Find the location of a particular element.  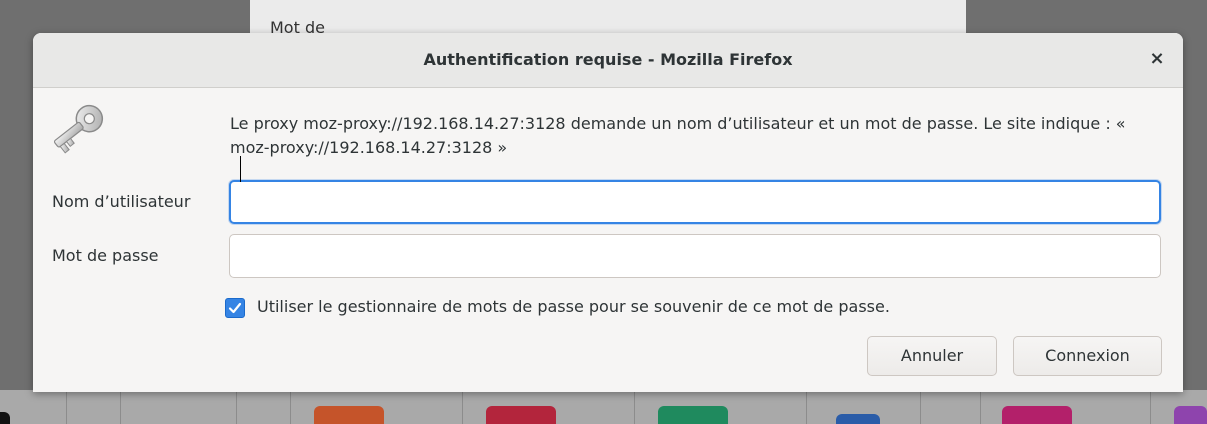

password-label: Mot de passe is located at coordinates (105, 255).